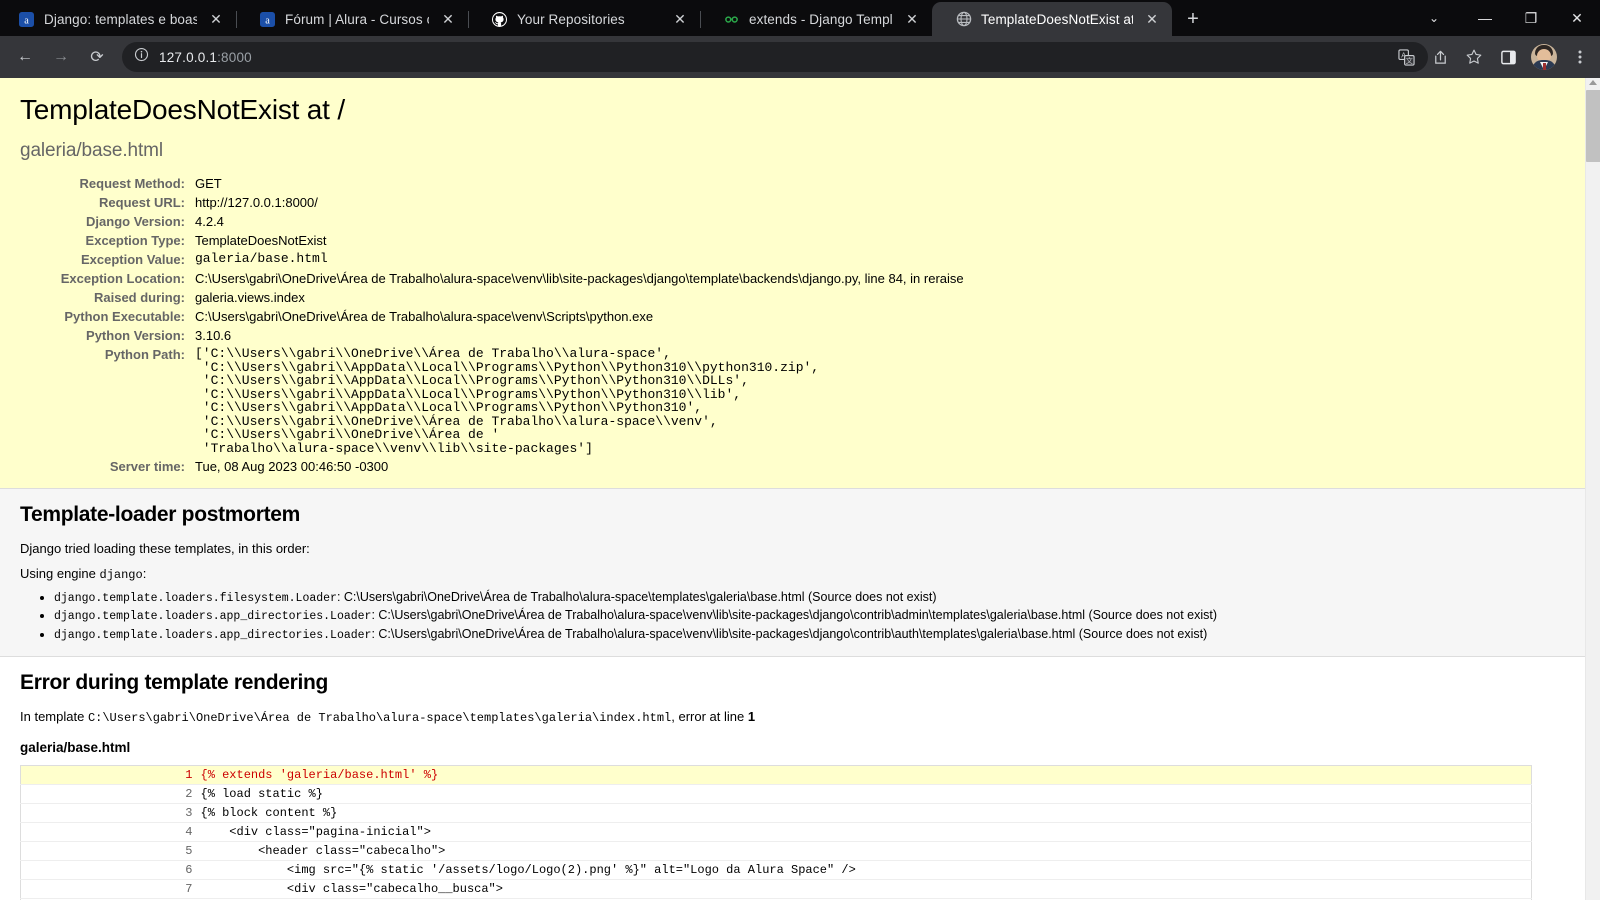 The height and width of the screenshot is (900, 1600). I want to click on meta-label: Python Path:, so click(144, 354).